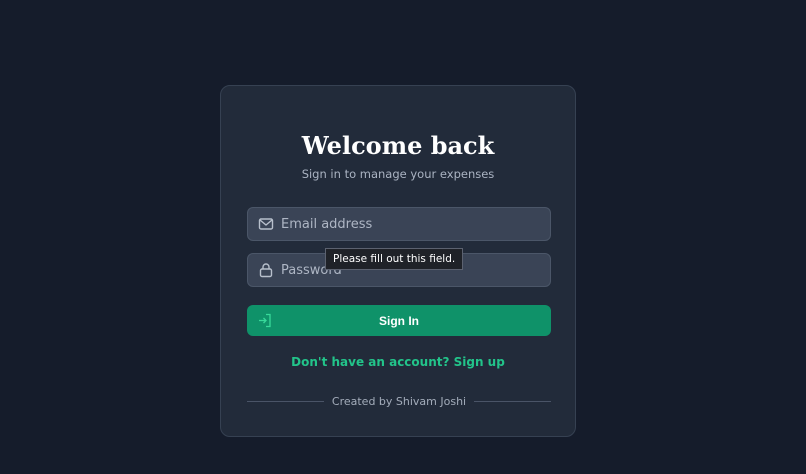  Describe the element at coordinates (398, 145) in the screenshot. I see `page-title: Welcome back` at that location.